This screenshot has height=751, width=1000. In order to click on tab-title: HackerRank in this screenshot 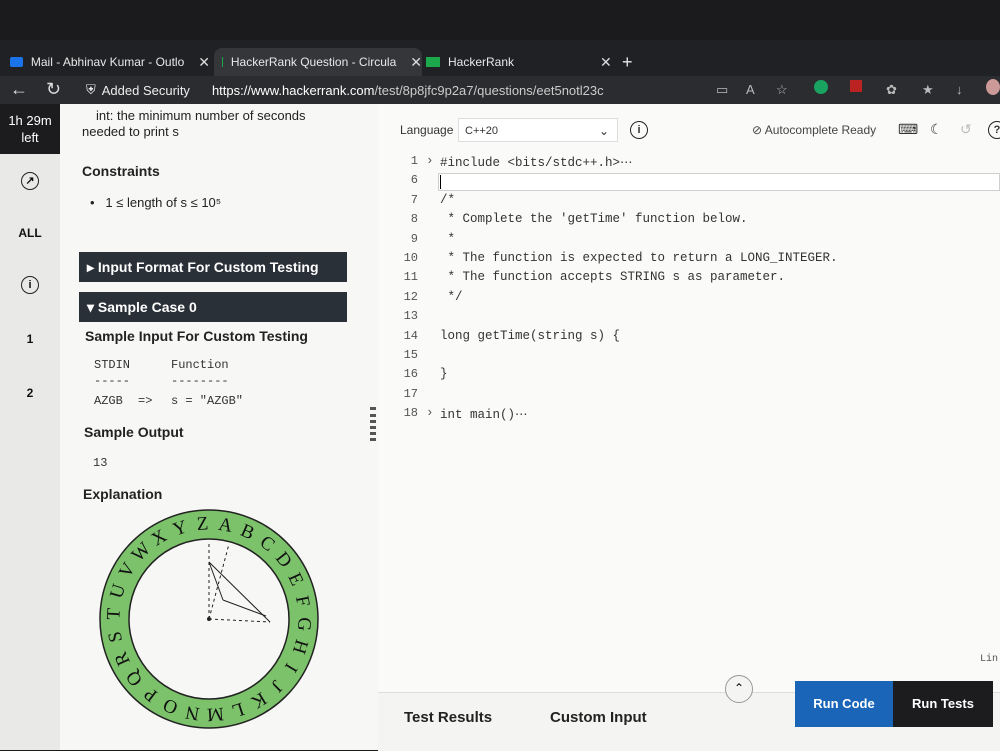, I will do `click(481, 62)`.